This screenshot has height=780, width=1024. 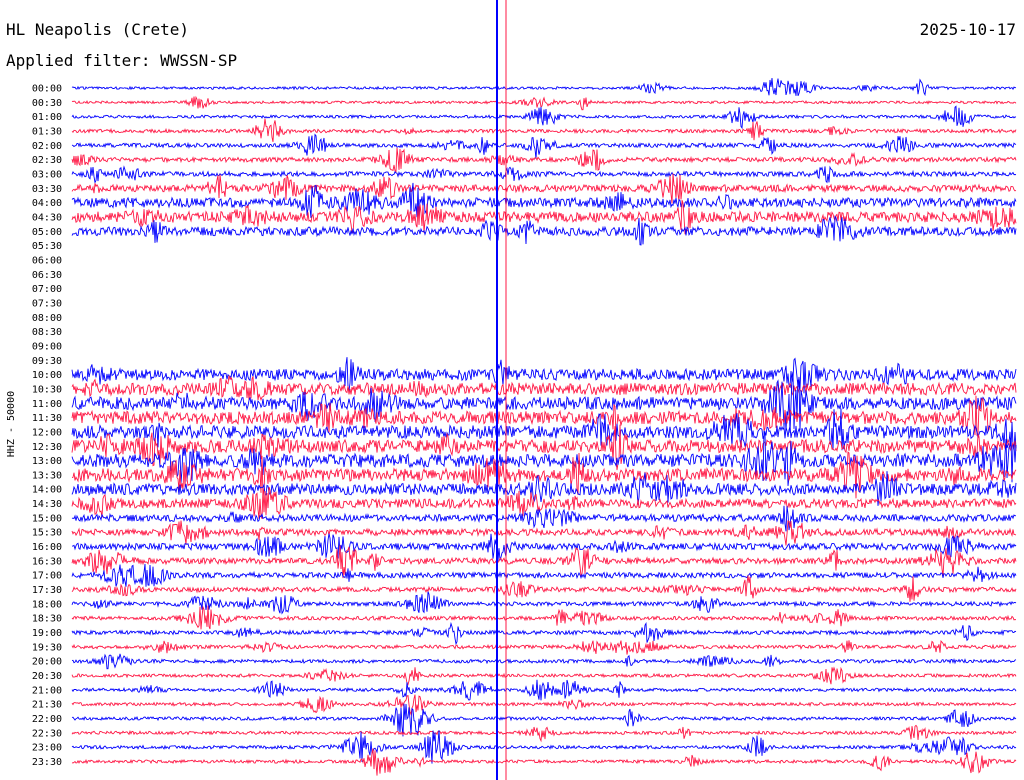 What do you see at coordinates (97, 29) in the screenshot?
I see `station-title: HL Neapolis (Crete)` at bounding box center [97, 29].